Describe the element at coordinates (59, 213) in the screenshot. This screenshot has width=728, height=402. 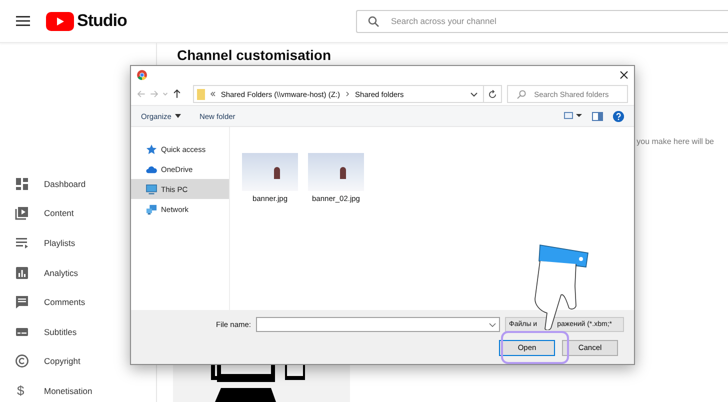
I see `sidebar-item: Content` at that location.